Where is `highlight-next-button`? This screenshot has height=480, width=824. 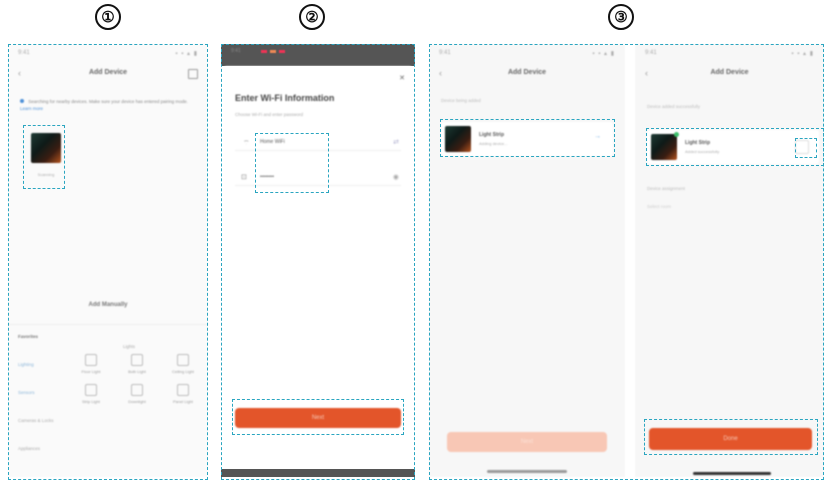
highlight-next-button is located at coordinates (318, 417).